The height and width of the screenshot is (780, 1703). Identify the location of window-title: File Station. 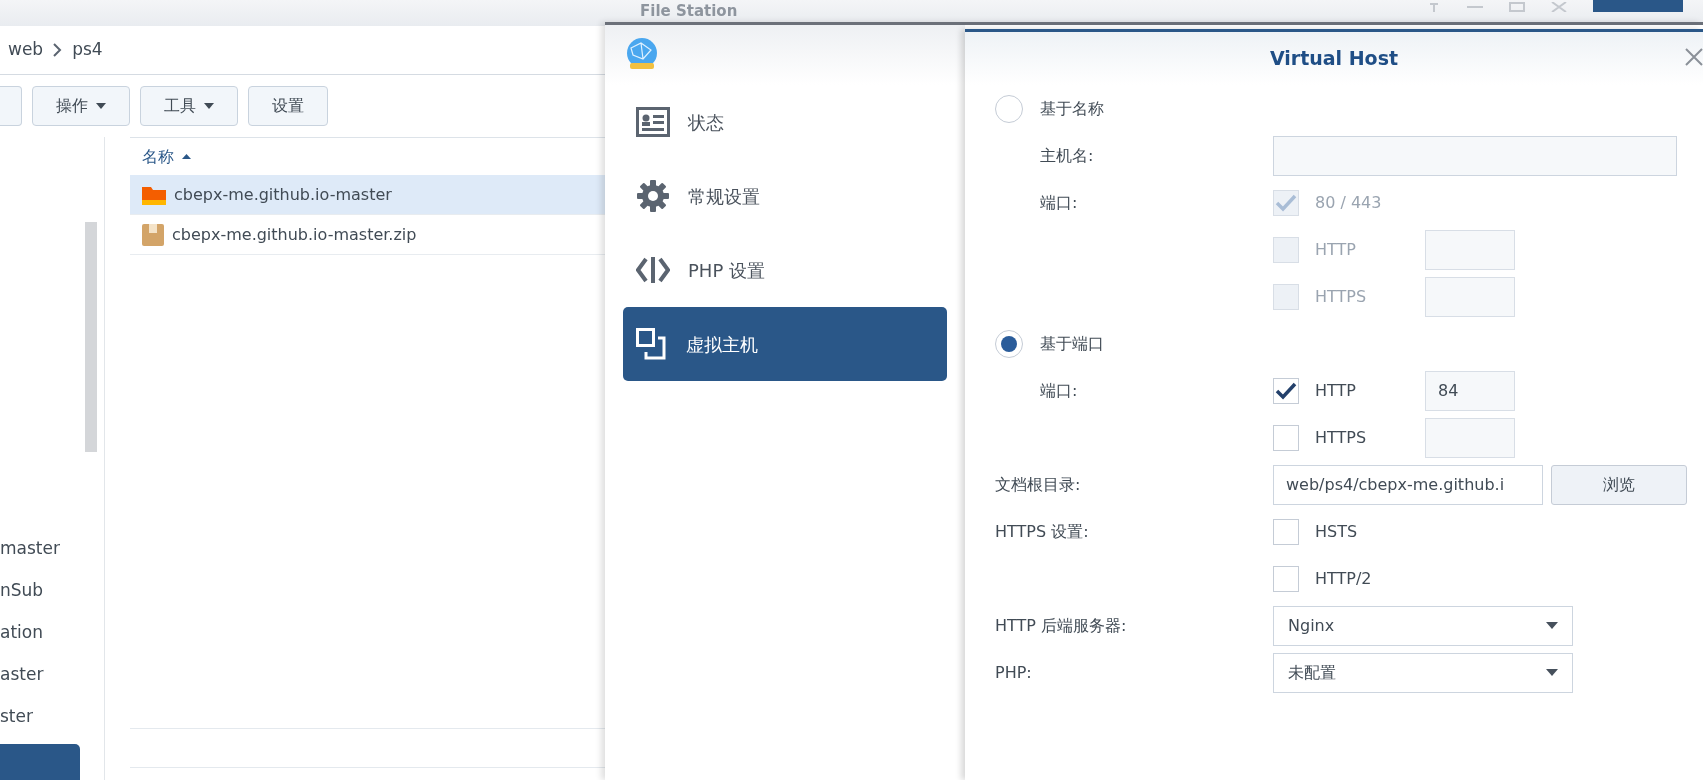
(689, 11).